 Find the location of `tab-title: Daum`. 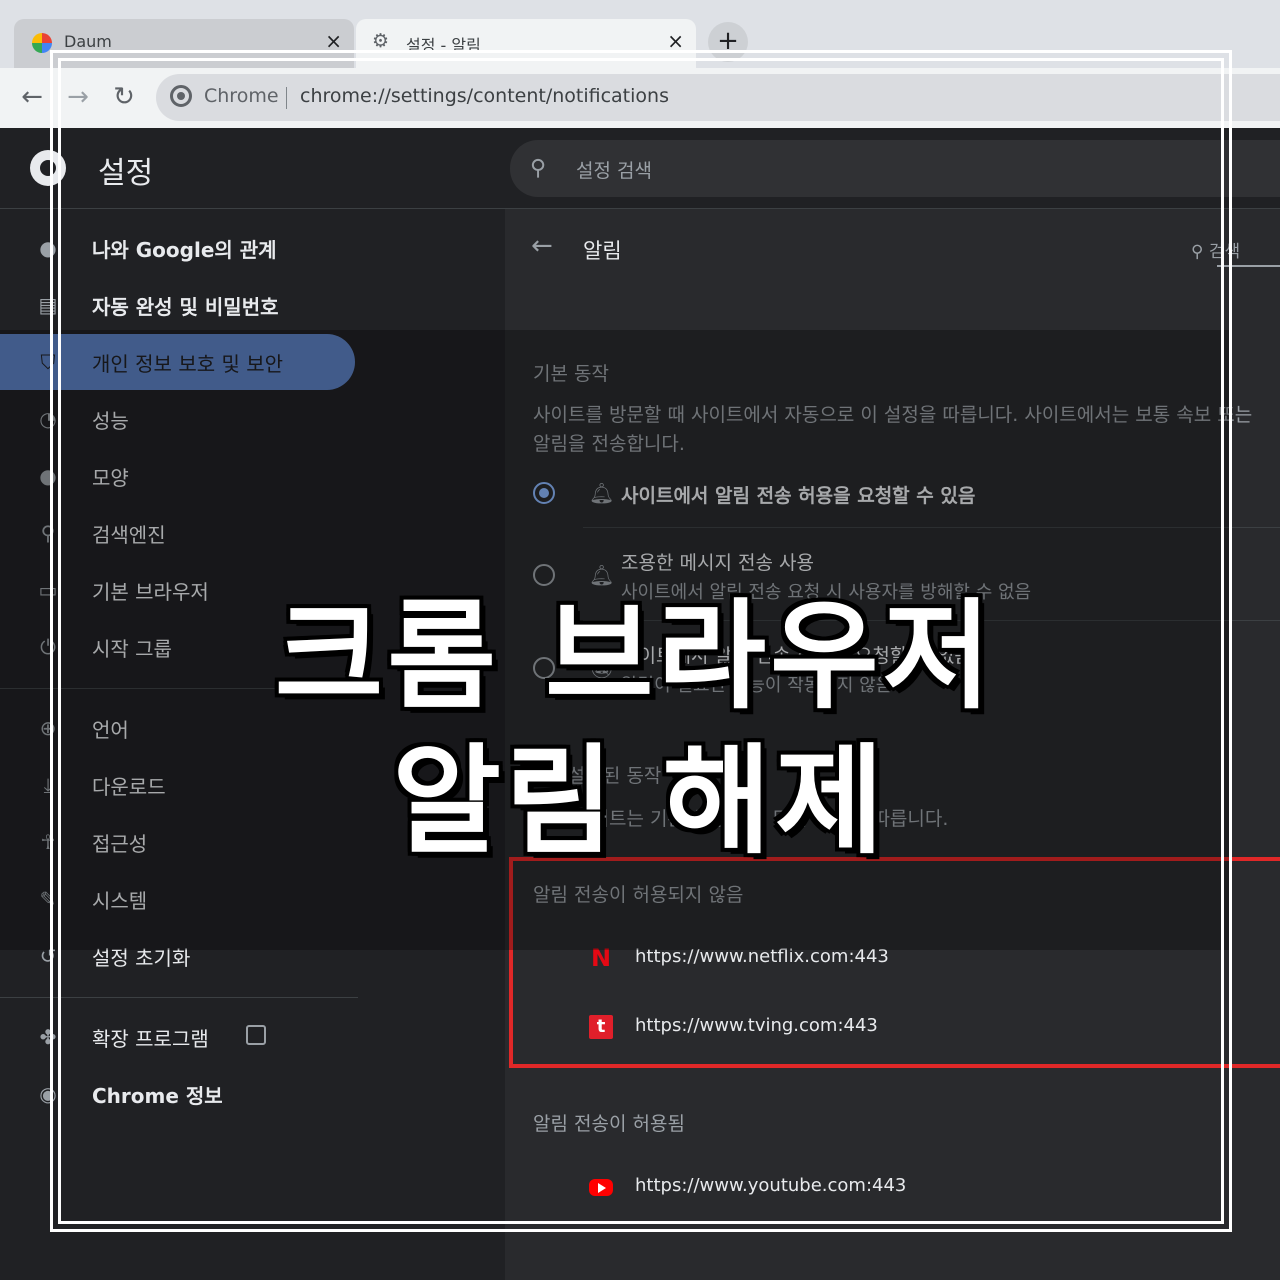

tab-title: Daum is located at coordinates (88, 41).